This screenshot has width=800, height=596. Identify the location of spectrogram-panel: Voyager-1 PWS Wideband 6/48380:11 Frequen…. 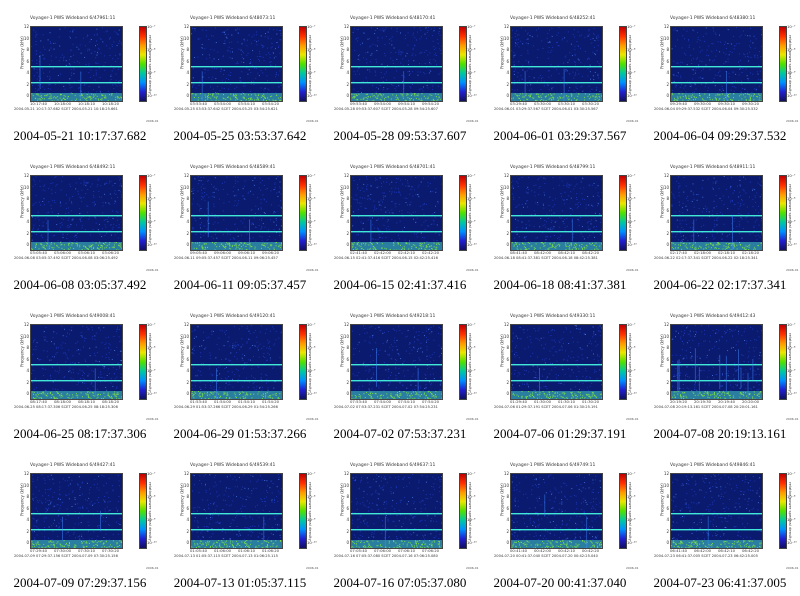
(720, 74).